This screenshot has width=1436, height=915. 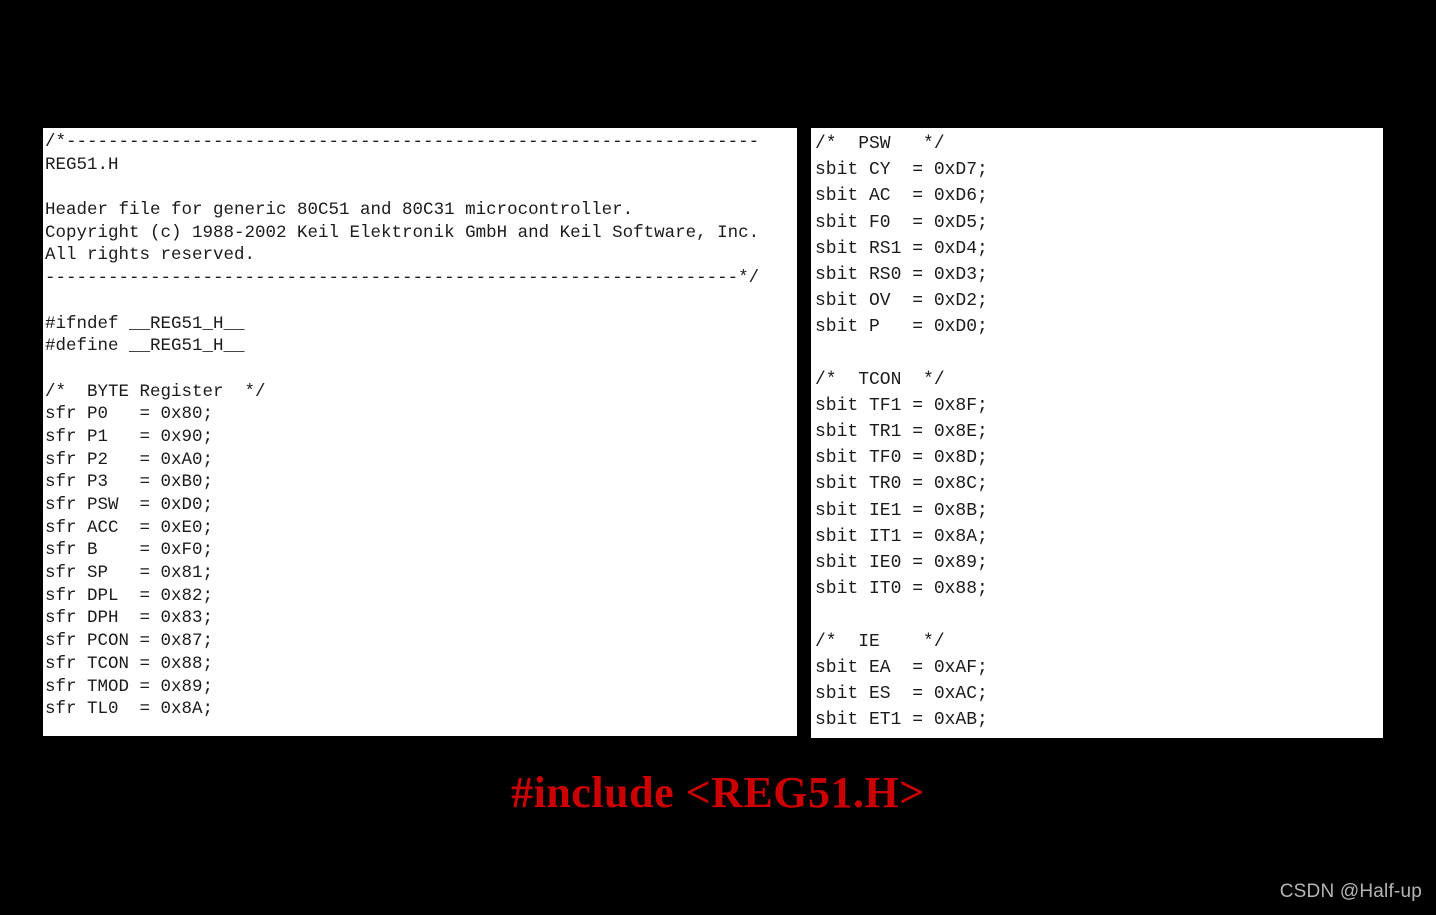 I want to click on code-line: sbit OV = 0xD2;, so click(x=901, y=301).